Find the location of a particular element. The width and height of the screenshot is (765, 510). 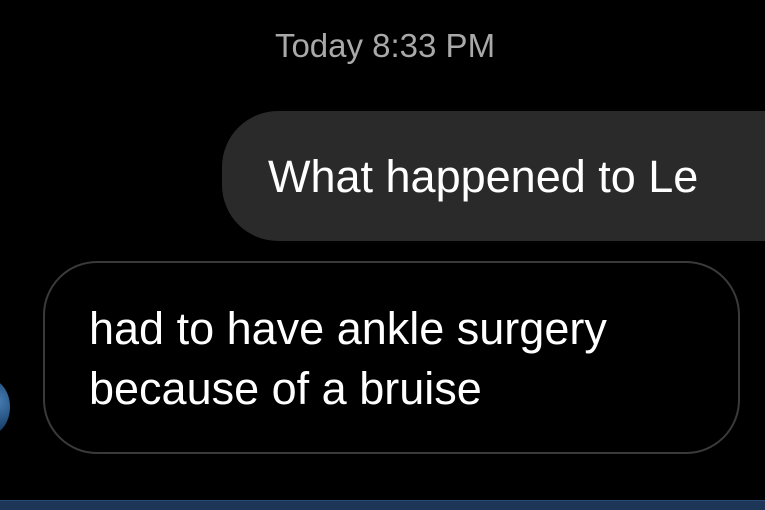

message-timestamp: Today 8:33 PM is located at coordinates (385, 45).